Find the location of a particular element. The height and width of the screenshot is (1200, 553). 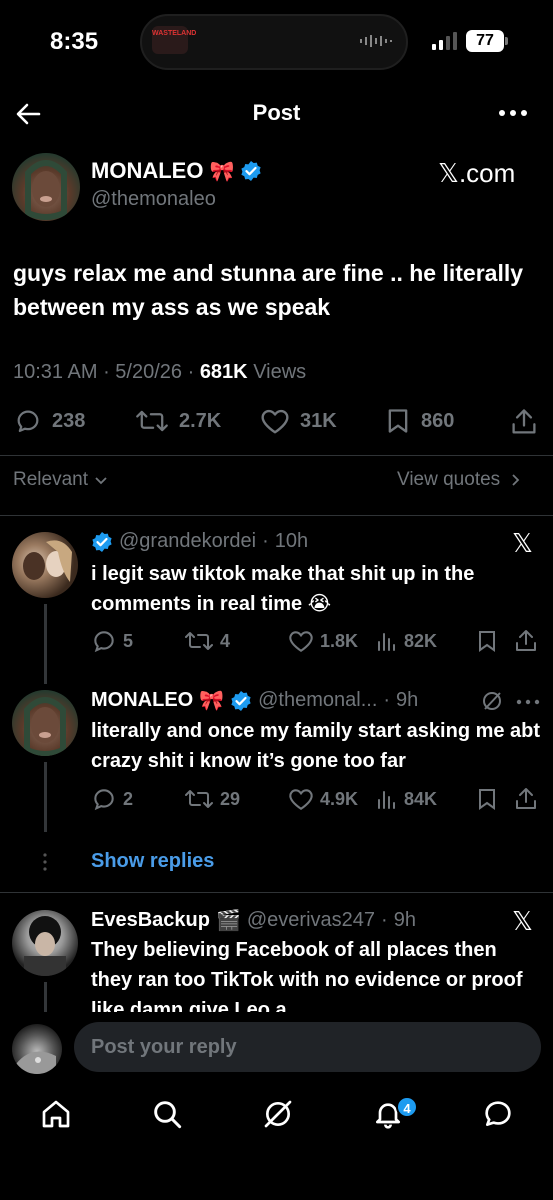

like-count: 31K is located at coordinates (318, 420).